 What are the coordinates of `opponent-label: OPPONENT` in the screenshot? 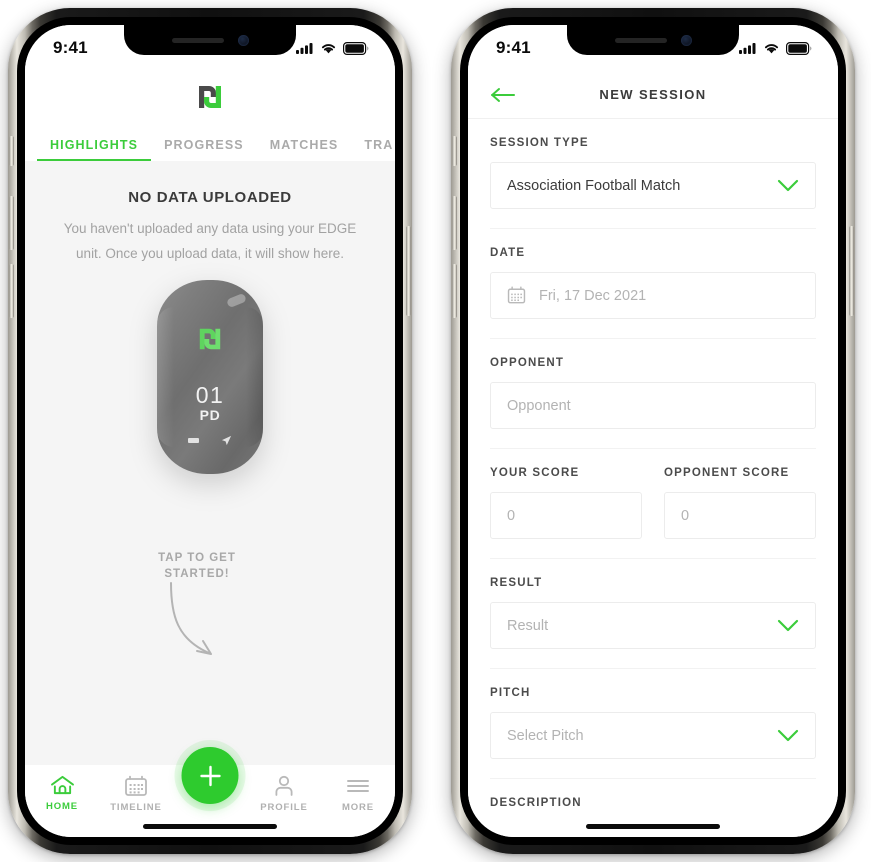 It's located at (527, 363).